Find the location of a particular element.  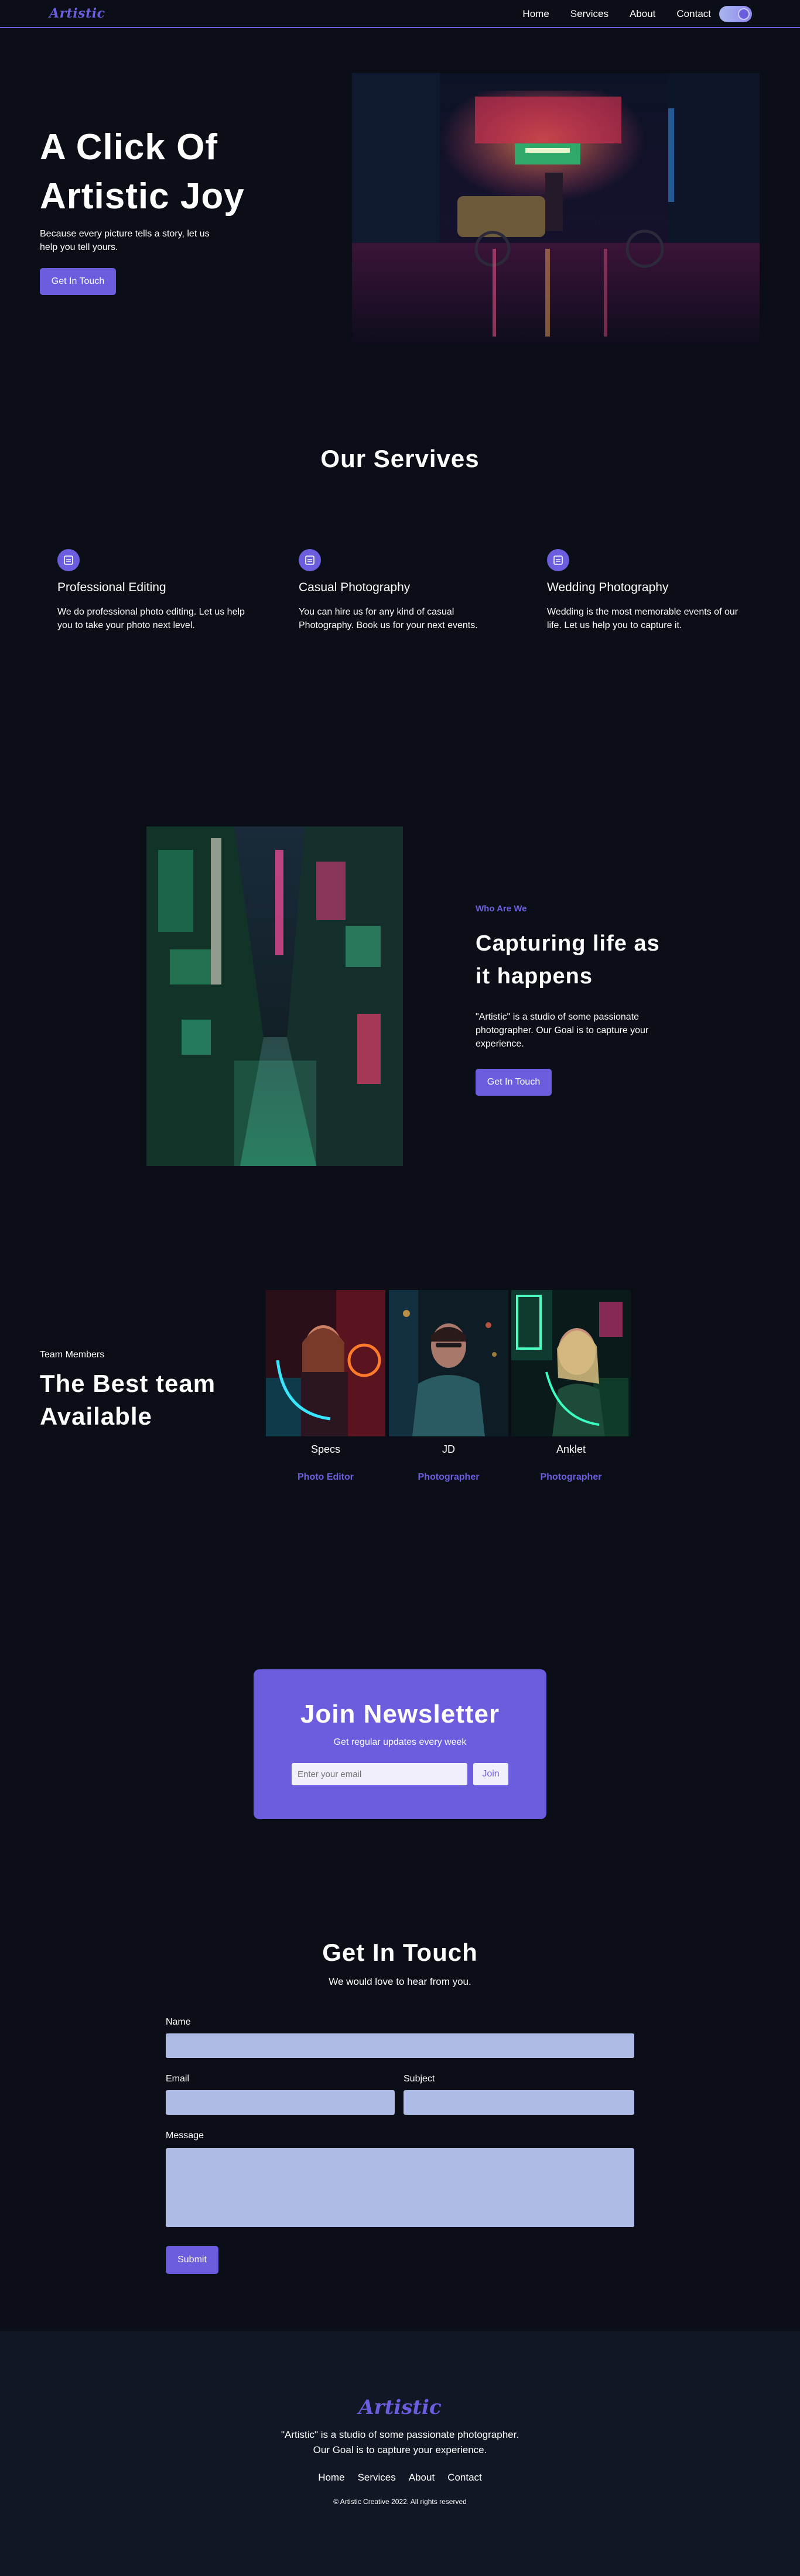

member-name: Specs is located at coordinates (325, 1449).